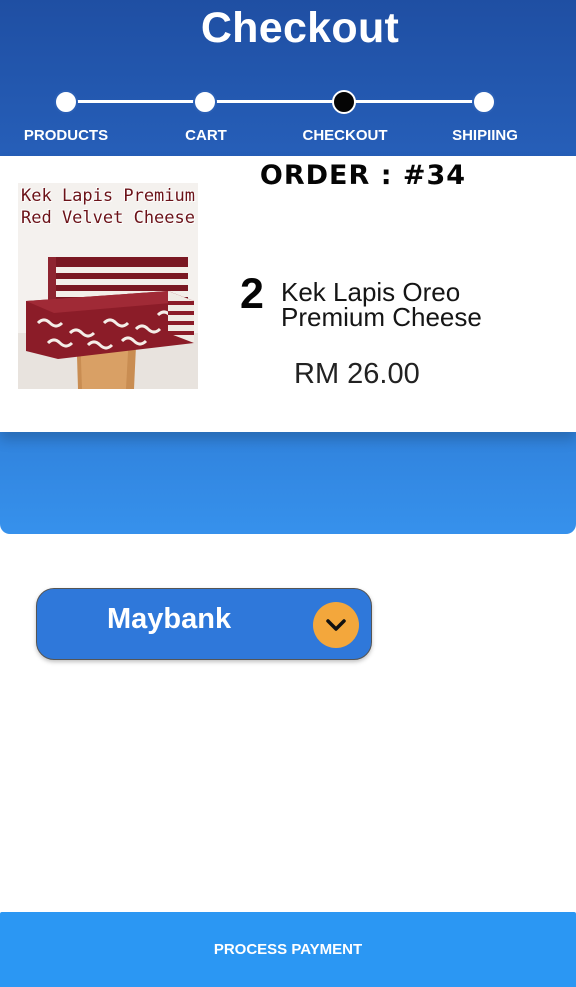 The image size is (576, 987). Describe the element at coordinates (484, 102) in the screenshot. I see `step-dot-shipping` at that location.